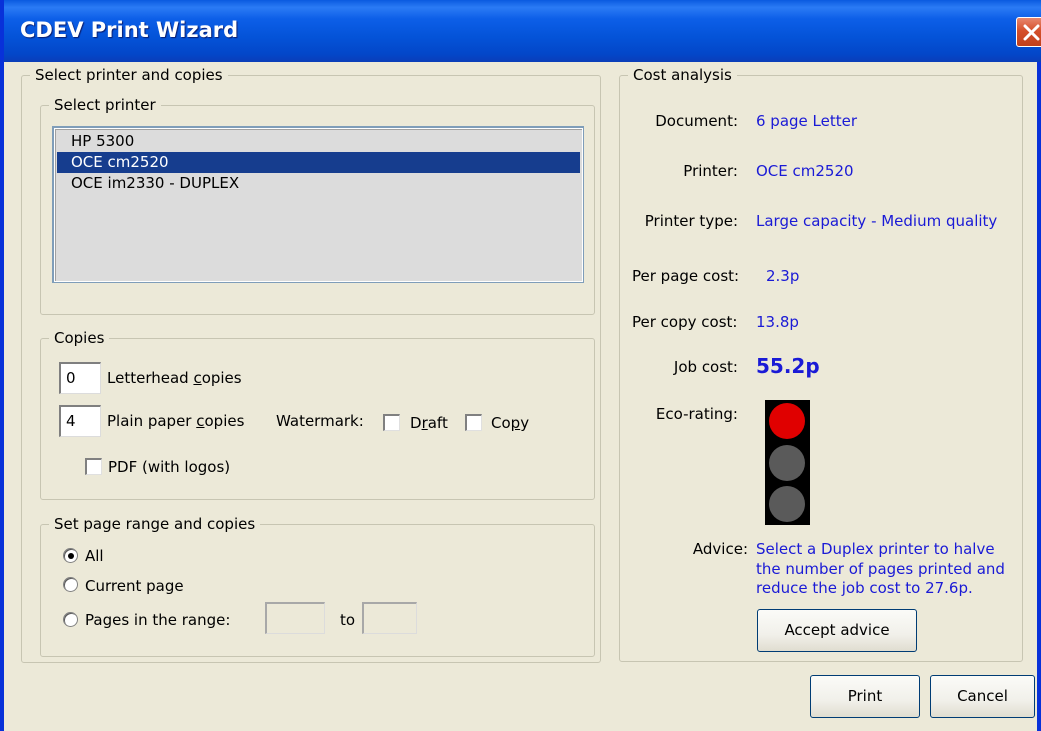  I want to click on eco-light-green, so click(787, 504).